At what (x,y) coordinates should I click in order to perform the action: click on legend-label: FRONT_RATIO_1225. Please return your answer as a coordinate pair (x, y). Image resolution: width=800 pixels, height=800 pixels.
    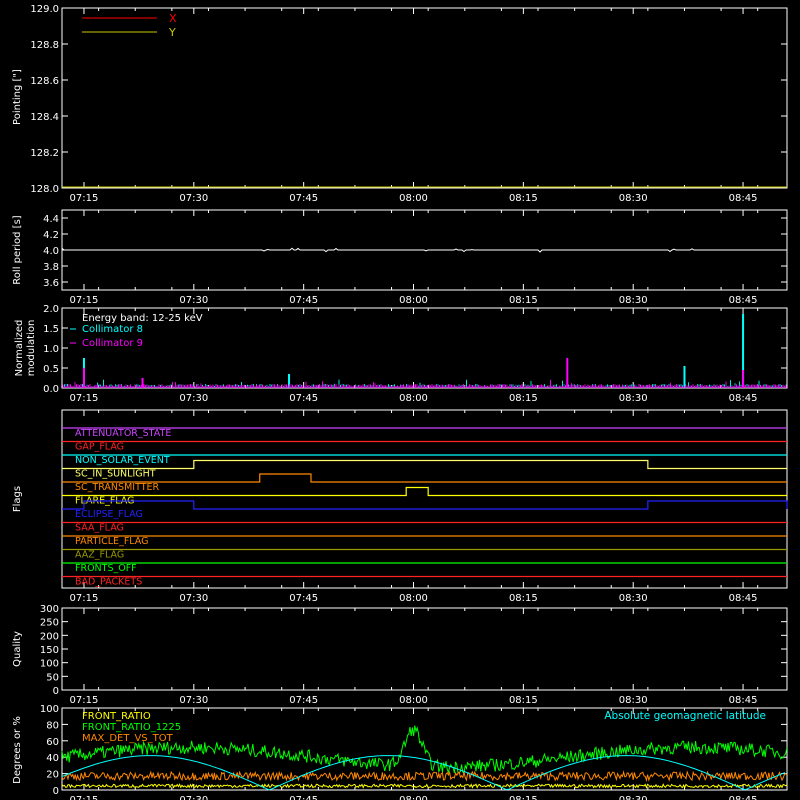
    Looking at the image, I should click on (131, 727).